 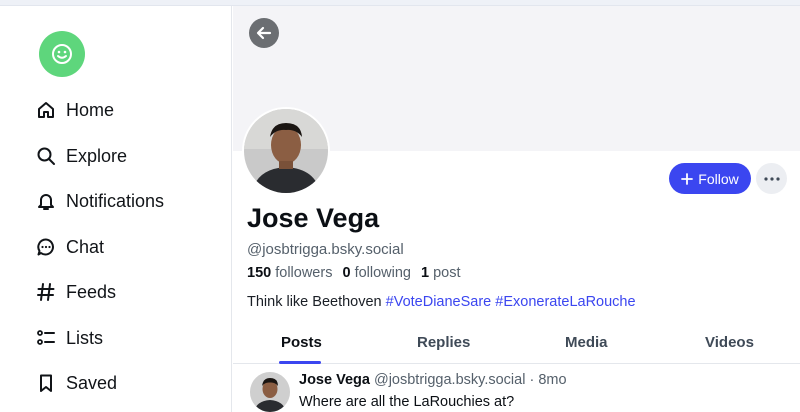 I want to click on sidebar-item-label: Chat, so click(x=85, y=246).